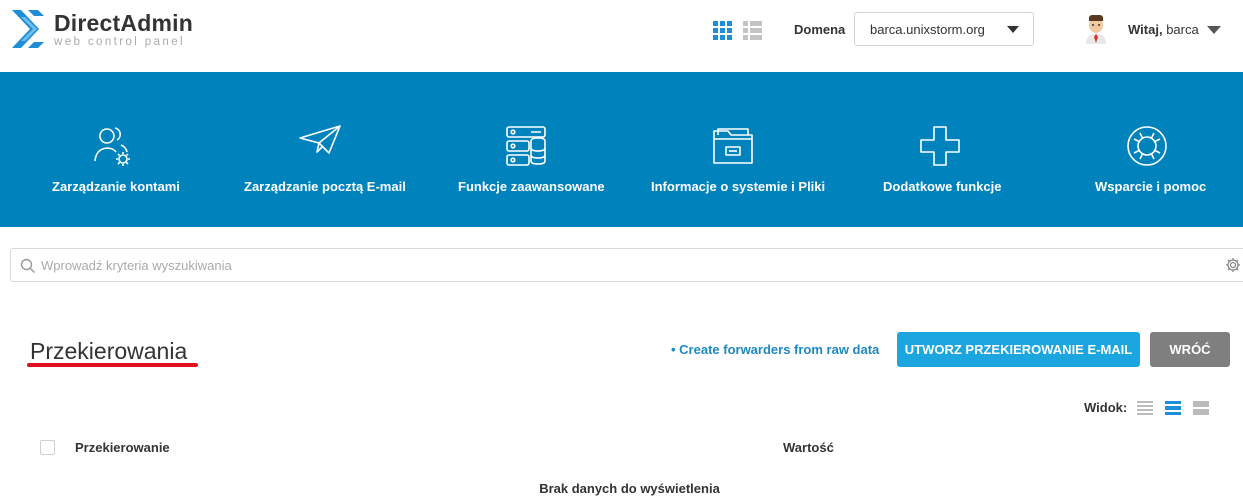 Image resolution: width=1243 pixels, height=502 pixels. I want to click on nav-label-account-management: Zarządzanie kontami, so click(116, 186).